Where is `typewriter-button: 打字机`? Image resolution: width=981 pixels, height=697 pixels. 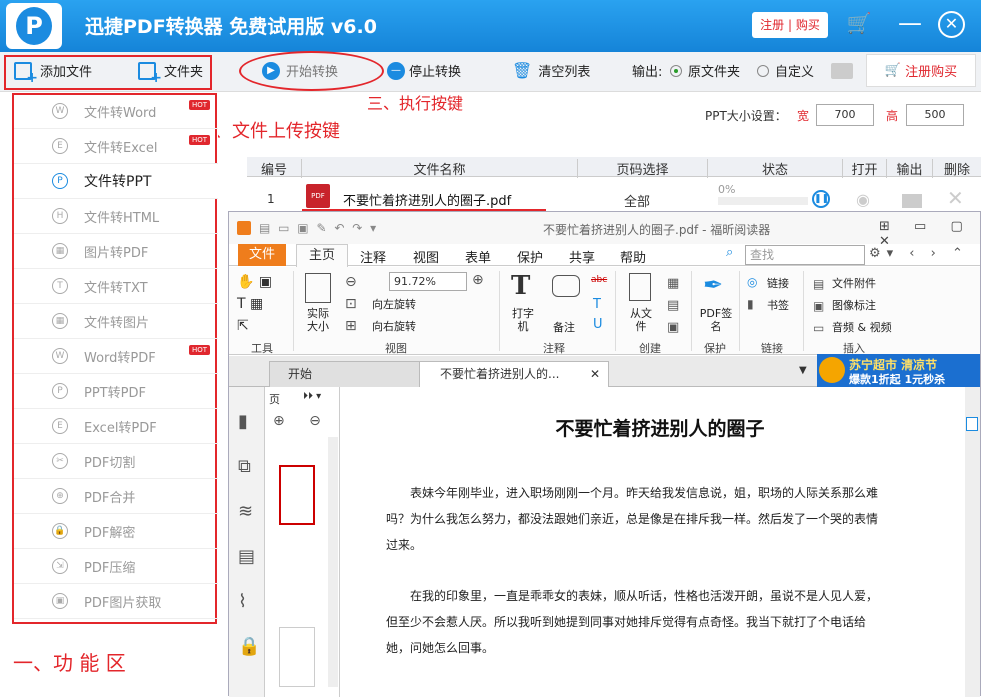
typewriter-button: 打字机 is located at coordinates (523, 320).